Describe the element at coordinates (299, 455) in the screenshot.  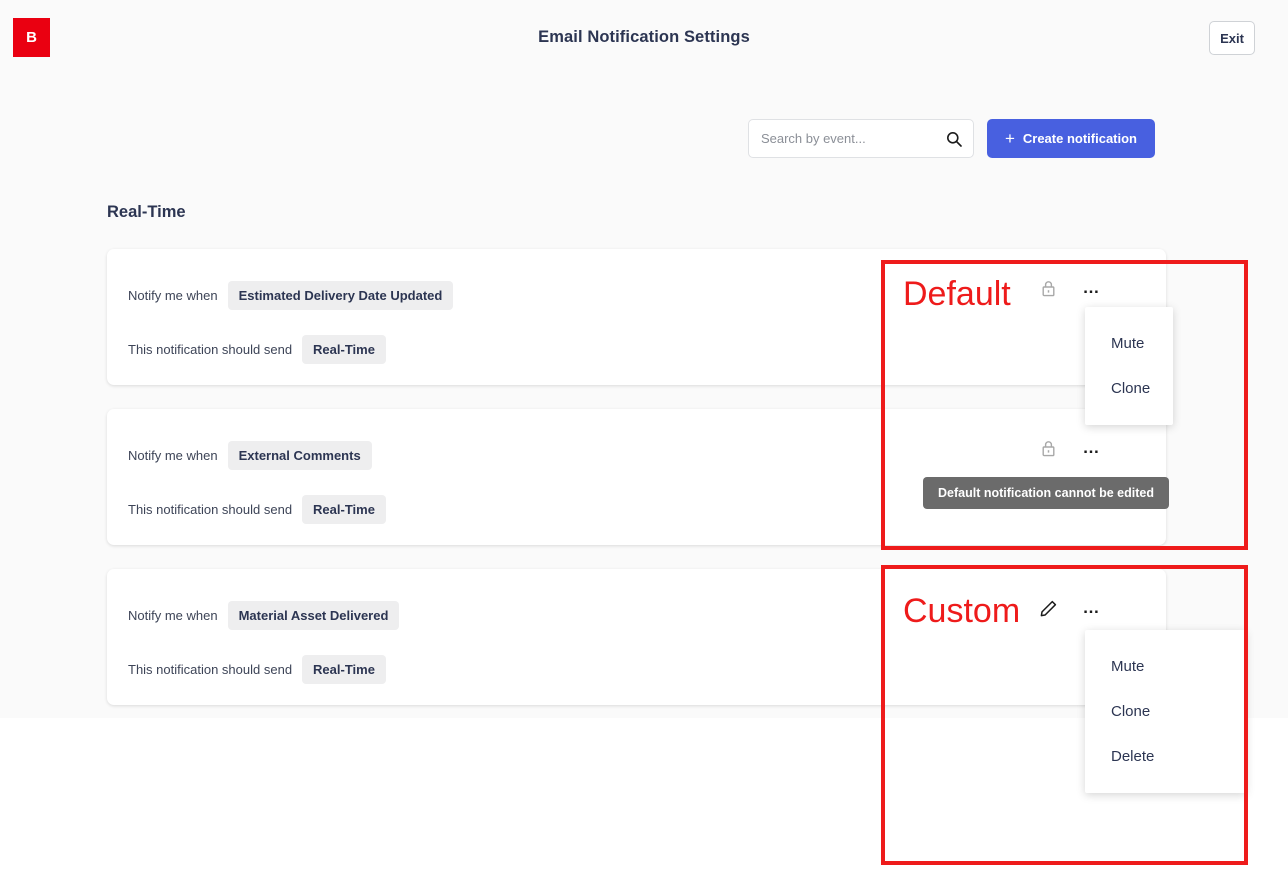
I see `event-chip: External Comments` at that location.